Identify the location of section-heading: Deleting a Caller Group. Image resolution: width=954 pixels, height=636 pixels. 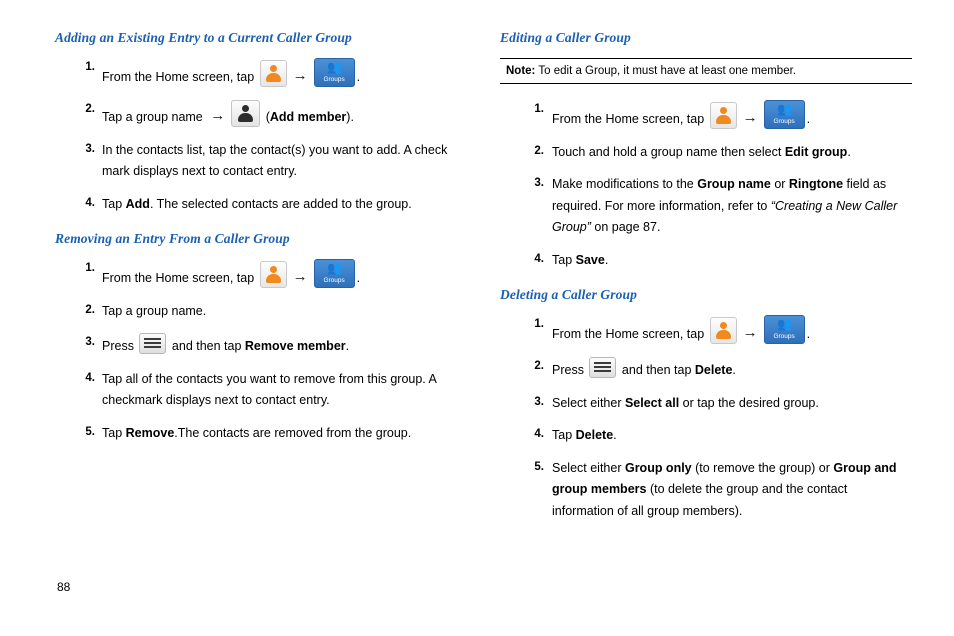
(568, 295).